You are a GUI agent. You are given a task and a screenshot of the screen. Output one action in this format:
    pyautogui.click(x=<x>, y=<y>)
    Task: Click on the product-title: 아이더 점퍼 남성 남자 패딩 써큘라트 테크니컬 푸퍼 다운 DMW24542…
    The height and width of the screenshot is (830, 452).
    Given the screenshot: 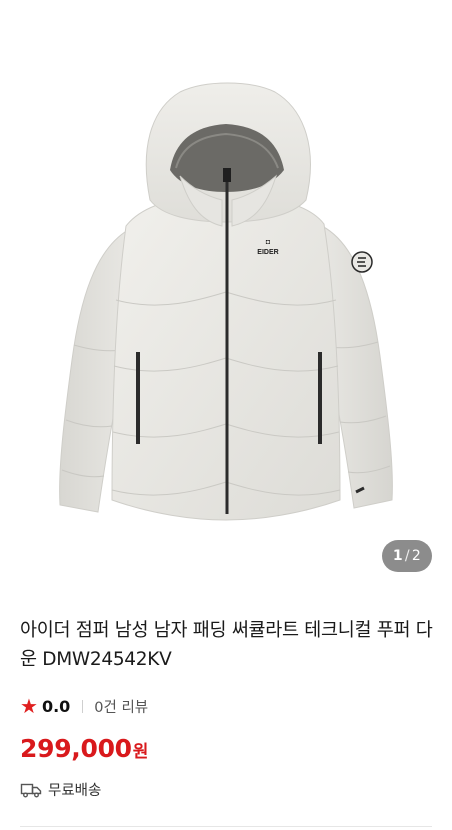 What is the action you would take?
    pyautogui.click(x=226, y=645)
    